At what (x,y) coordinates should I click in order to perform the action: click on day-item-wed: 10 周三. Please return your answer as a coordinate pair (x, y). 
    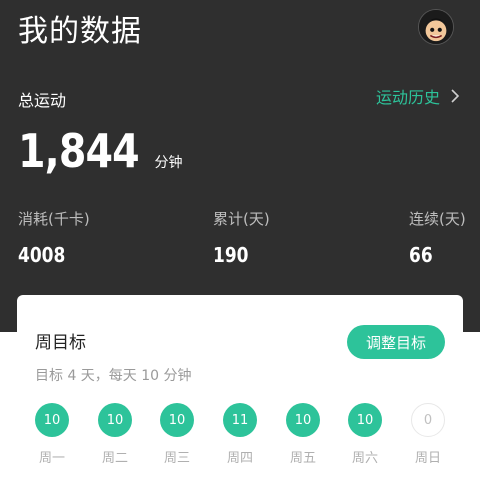
    Looking at the image, I should click on (177, 434).